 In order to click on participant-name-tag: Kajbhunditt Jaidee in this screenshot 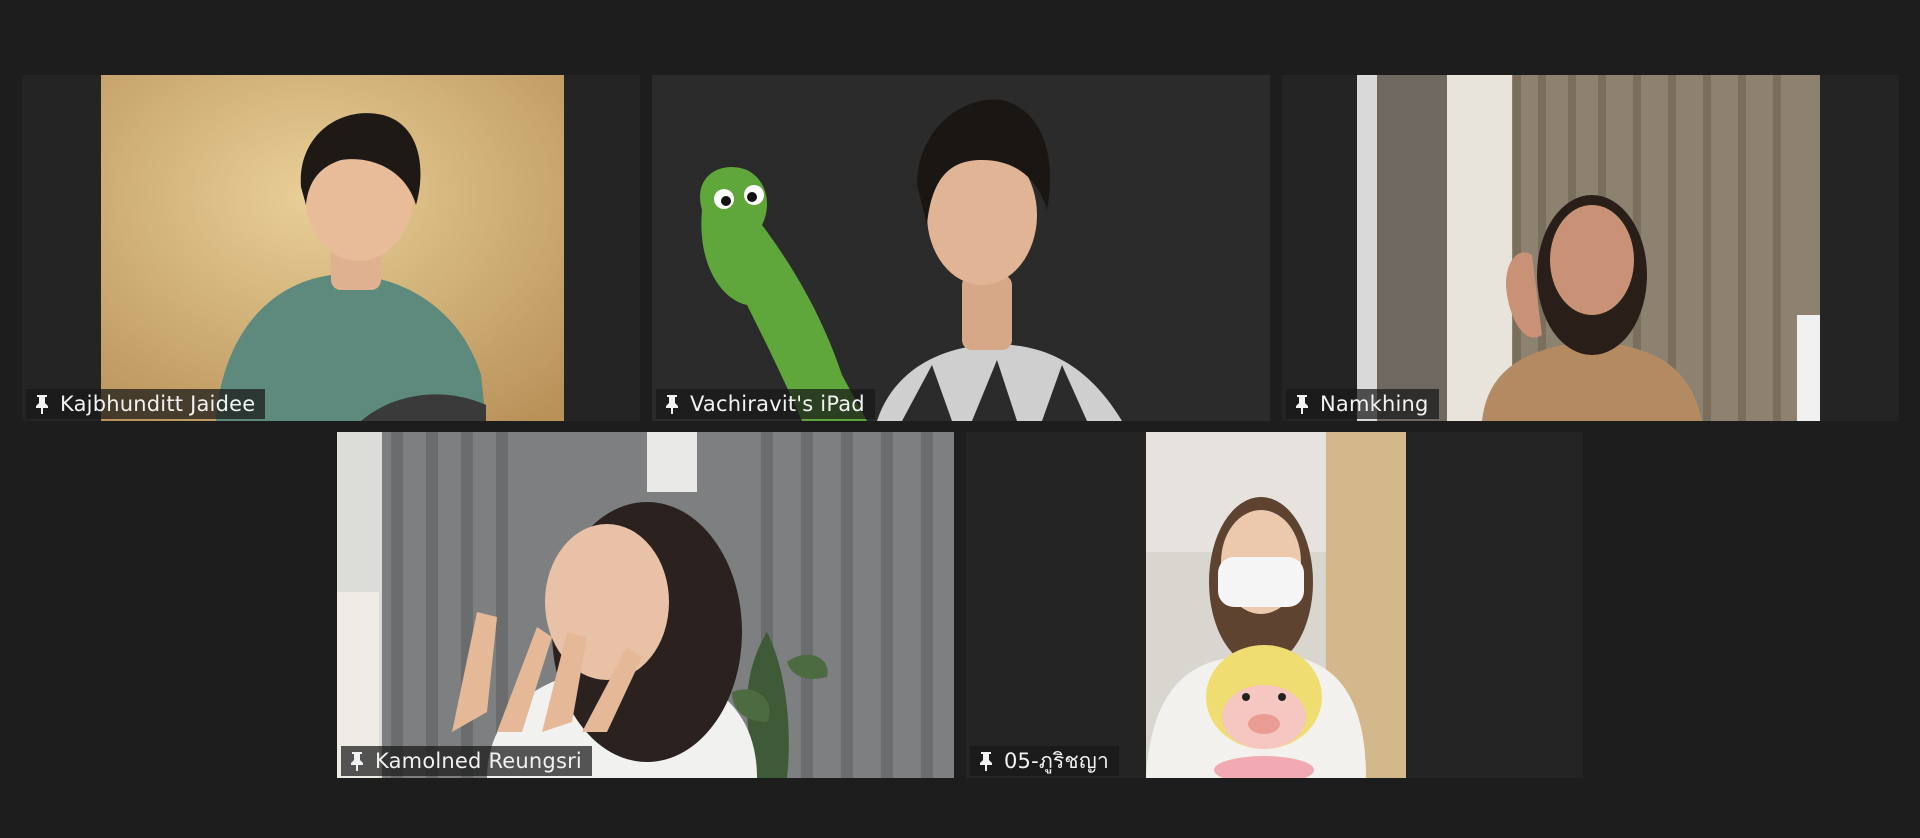, I will do `click(146, 404)`.